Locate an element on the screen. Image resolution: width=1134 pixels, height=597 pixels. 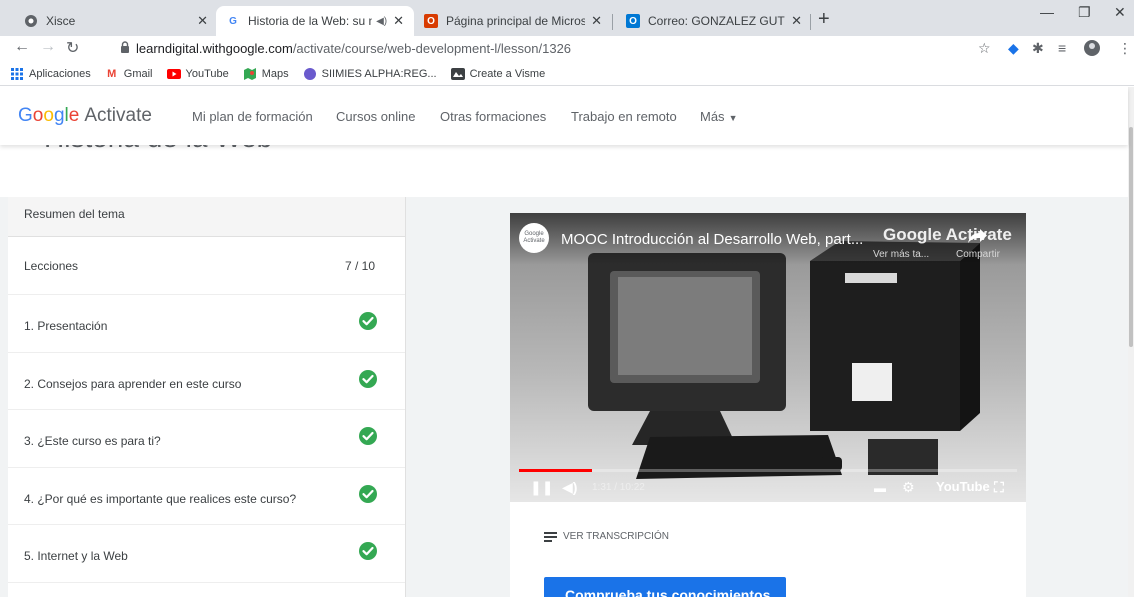
gmail-icon: M is located at coordinates (112, 73).